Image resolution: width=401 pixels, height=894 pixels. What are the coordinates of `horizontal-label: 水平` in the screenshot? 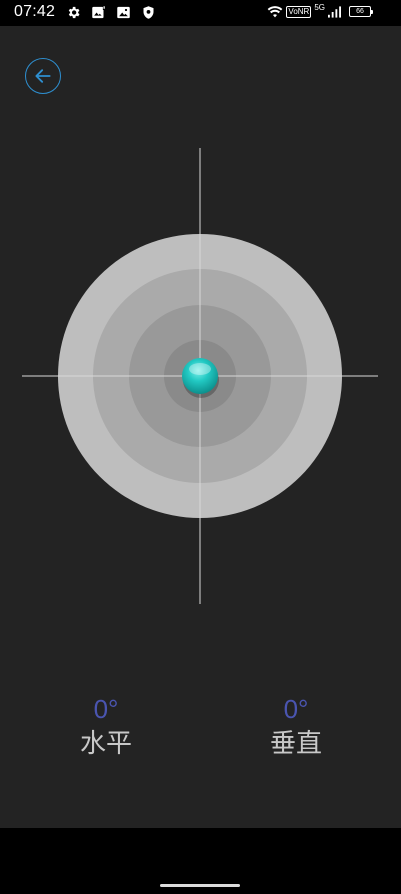 It's located at (105, 744).